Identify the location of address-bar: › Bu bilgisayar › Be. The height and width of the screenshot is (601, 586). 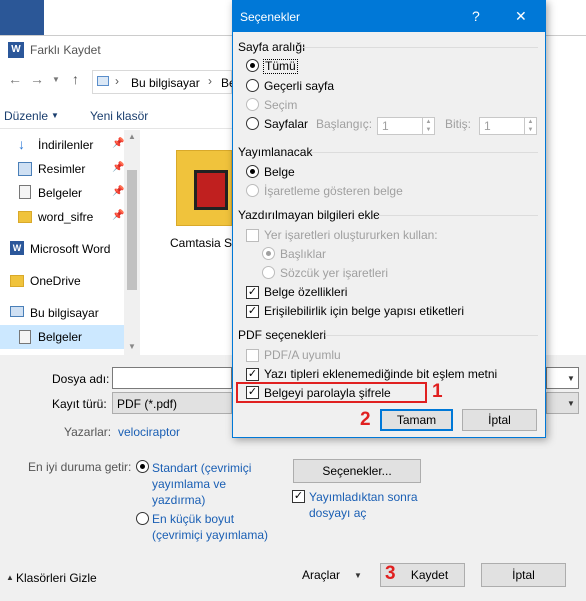
(164, 82).